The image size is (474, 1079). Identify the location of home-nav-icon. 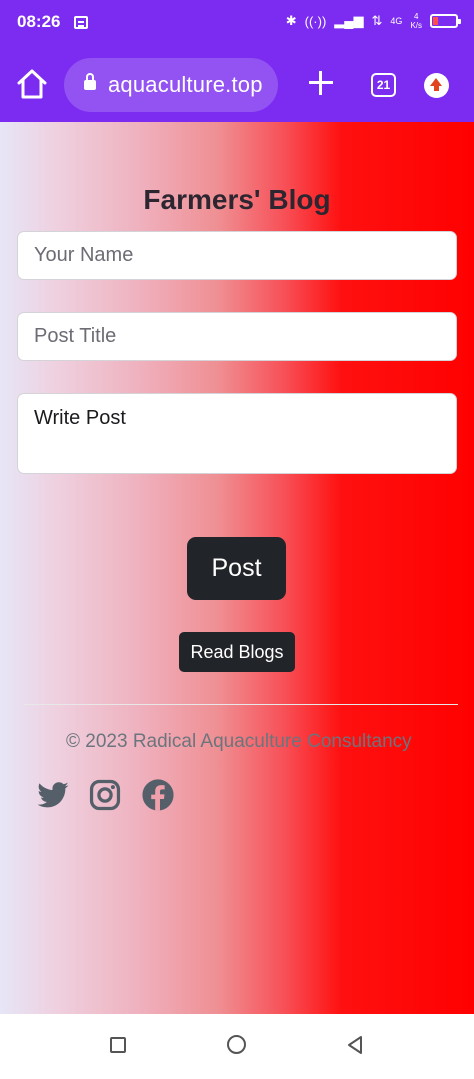
(236, 1044).